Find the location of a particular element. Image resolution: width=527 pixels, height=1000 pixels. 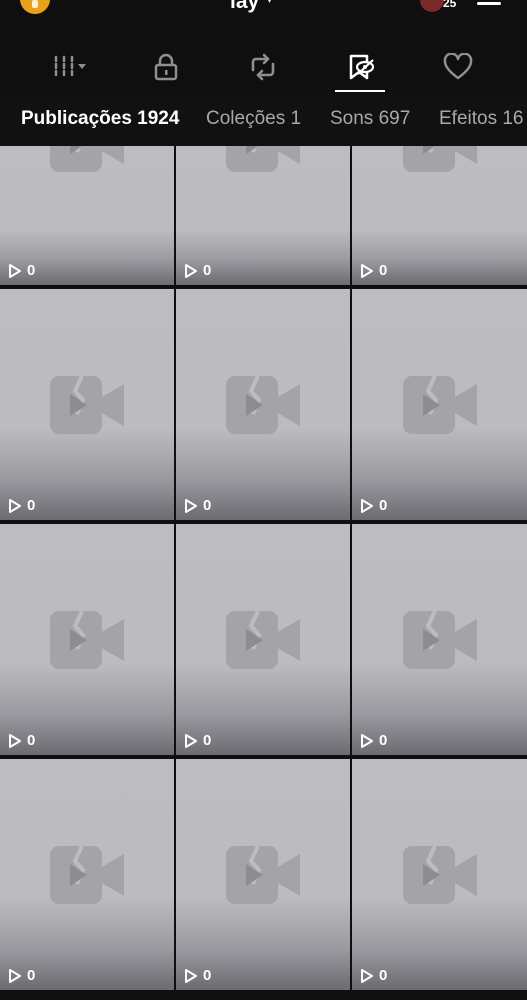

tab-colecoes: Coleções 1 is located at coordinates (253, 119).